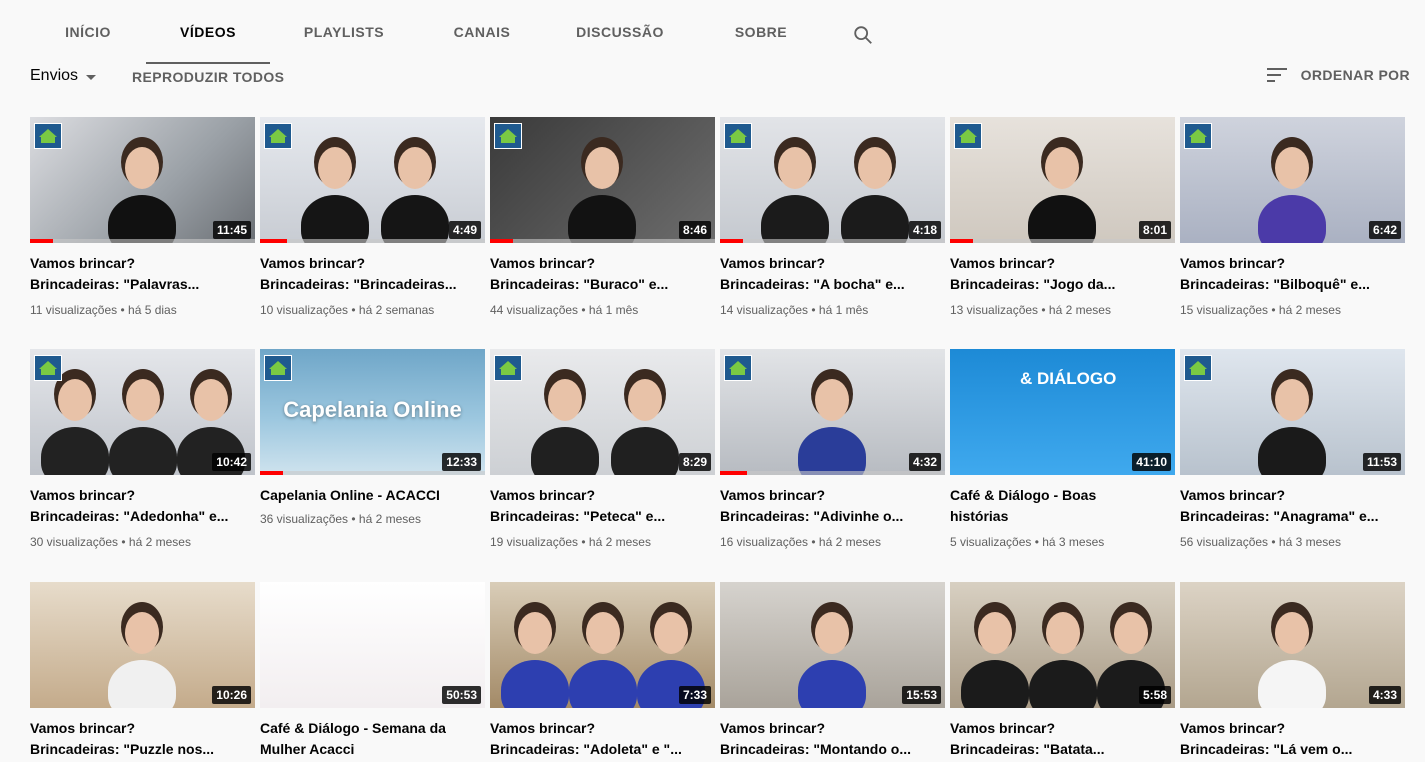  Describe the element at coordinates (620, 32) in the screenshot. I see `tab-discussao: DISCUSSÃO` at that location.